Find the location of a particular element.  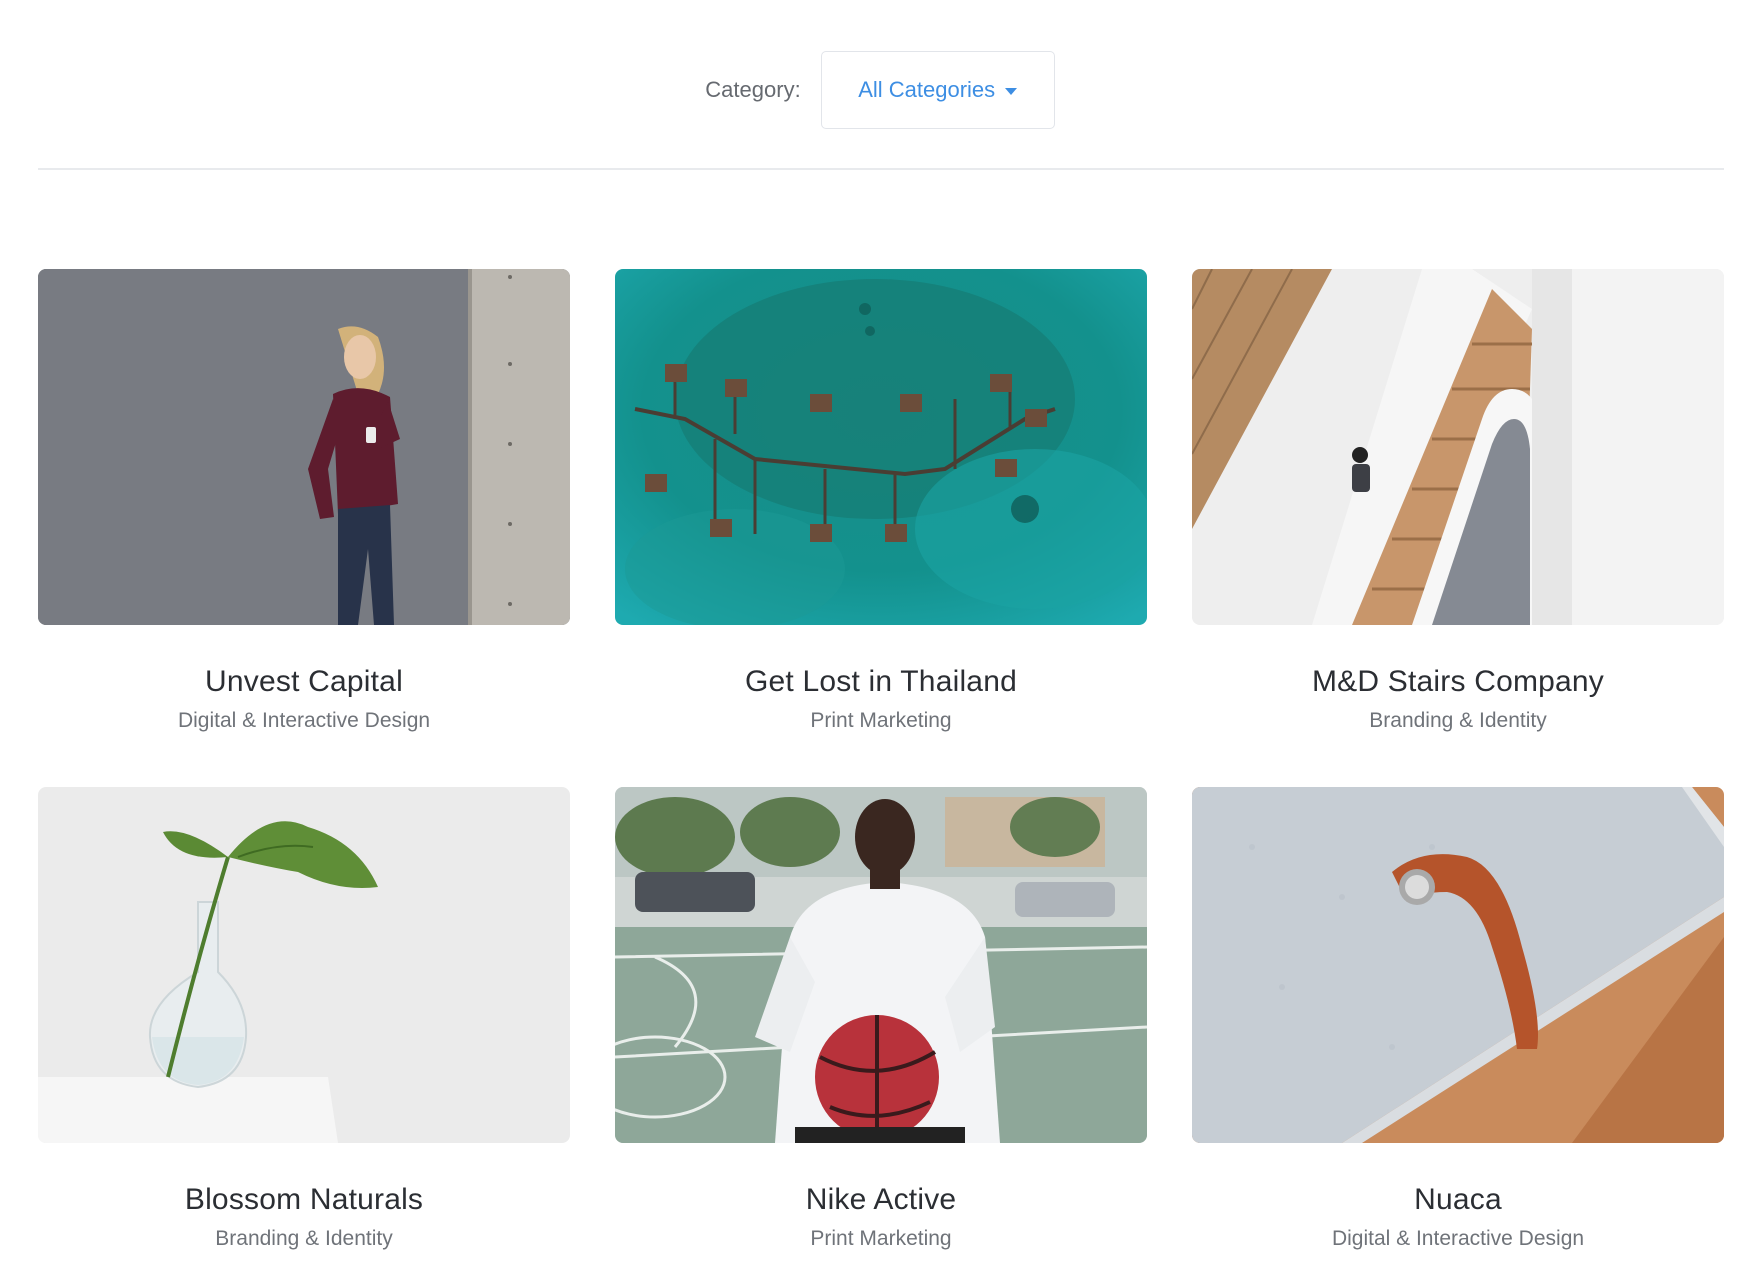

plant-vase-photo is located at coordinates (304, 965).